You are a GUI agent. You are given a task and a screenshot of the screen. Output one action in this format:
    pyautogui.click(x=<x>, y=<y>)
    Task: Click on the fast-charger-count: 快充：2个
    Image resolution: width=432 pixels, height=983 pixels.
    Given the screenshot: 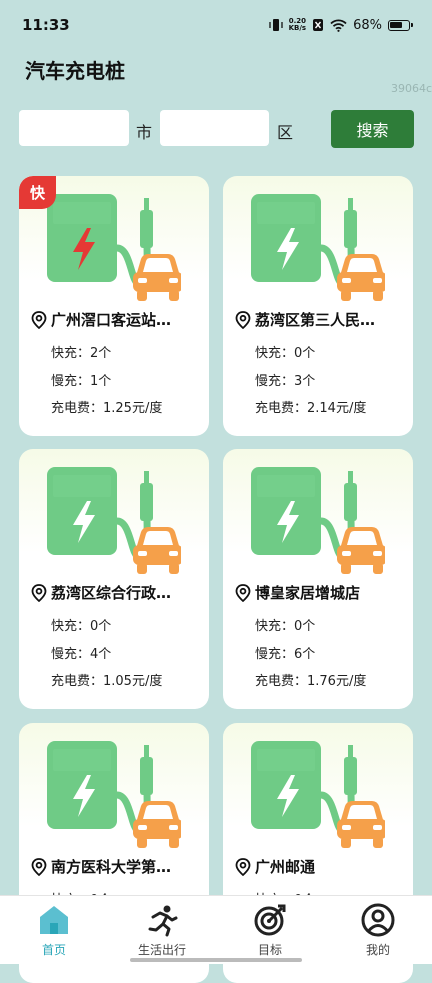 What is the action you would take?
    pyautogui.click(x=81, y=353)
    